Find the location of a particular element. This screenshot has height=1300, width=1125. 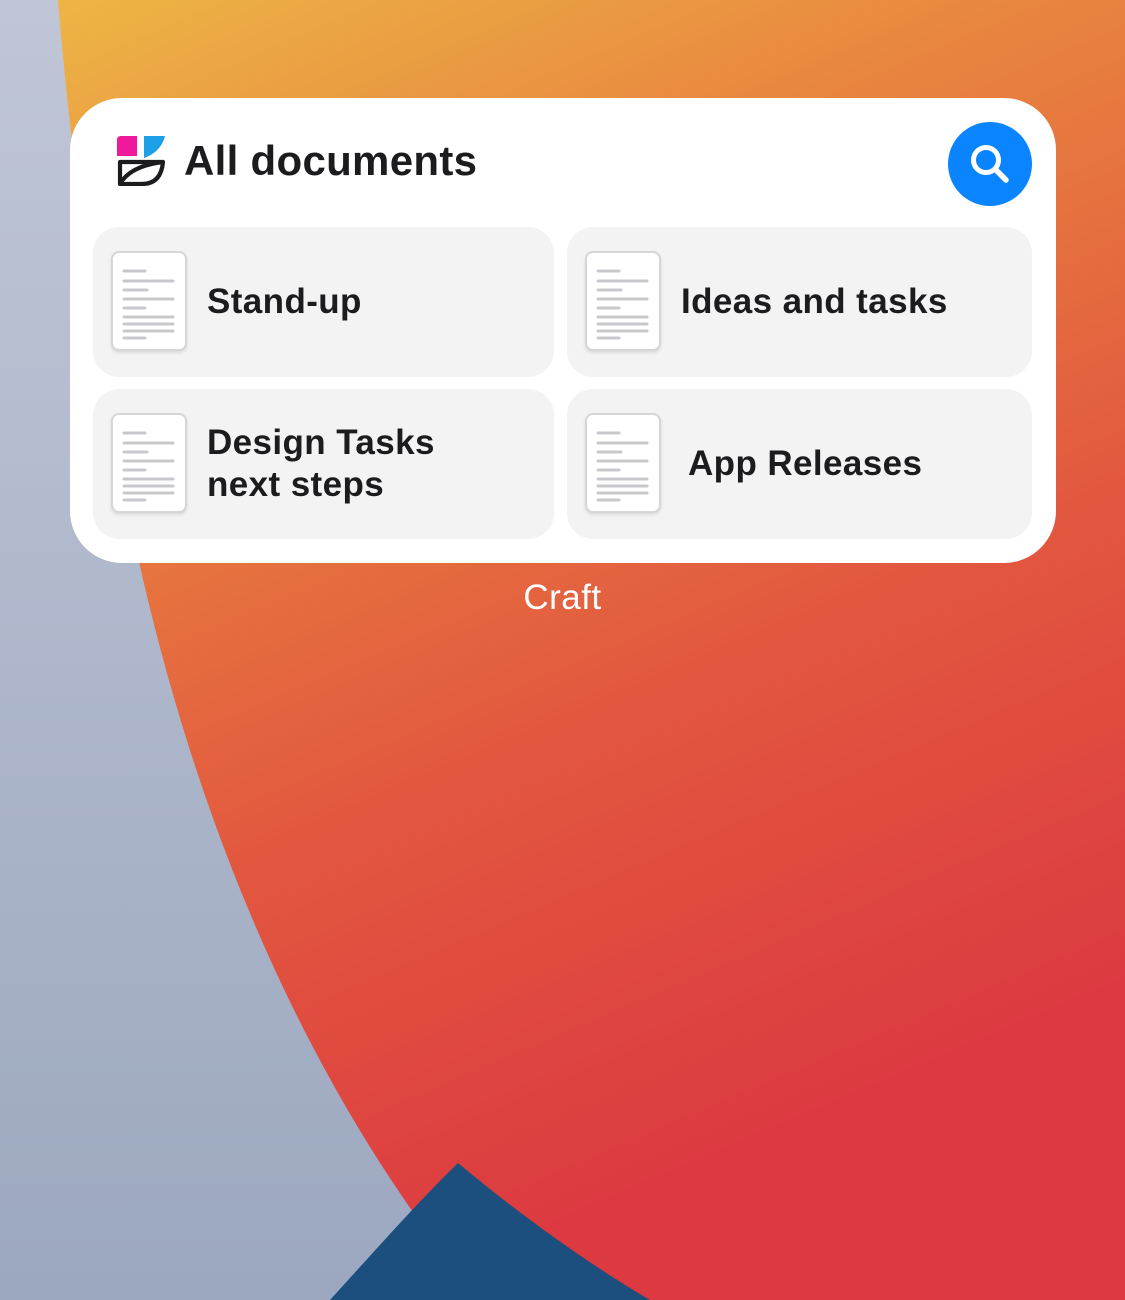

search-button is located at coordinates (990, 164).